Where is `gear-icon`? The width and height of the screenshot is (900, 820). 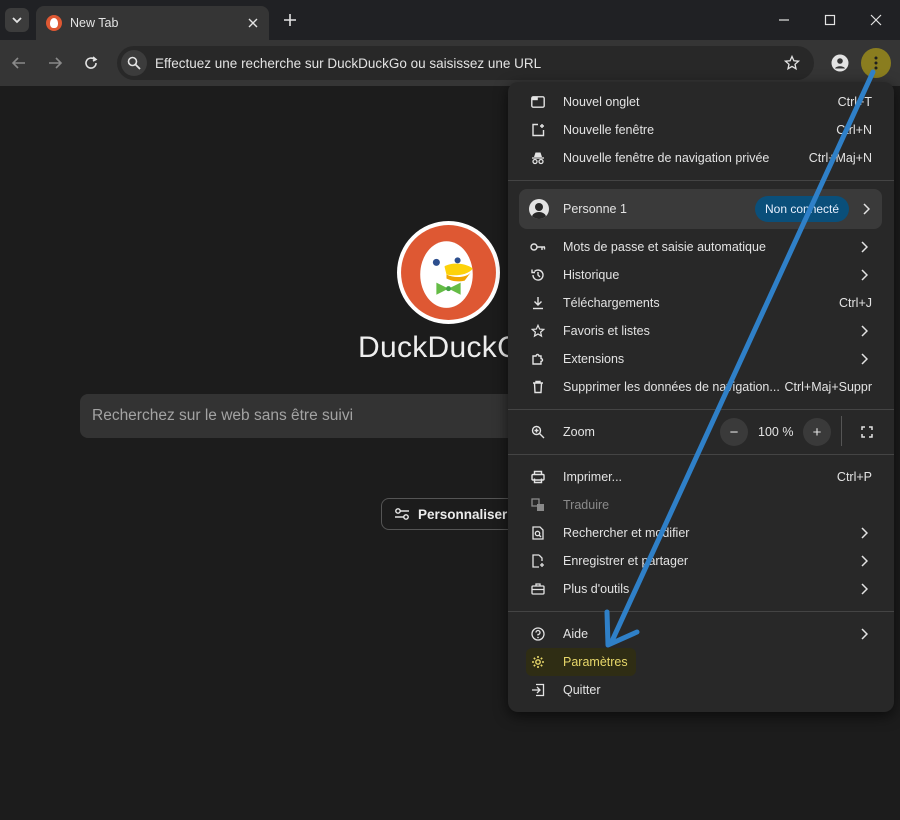 gear-icon is located at coordinates (538, 662).